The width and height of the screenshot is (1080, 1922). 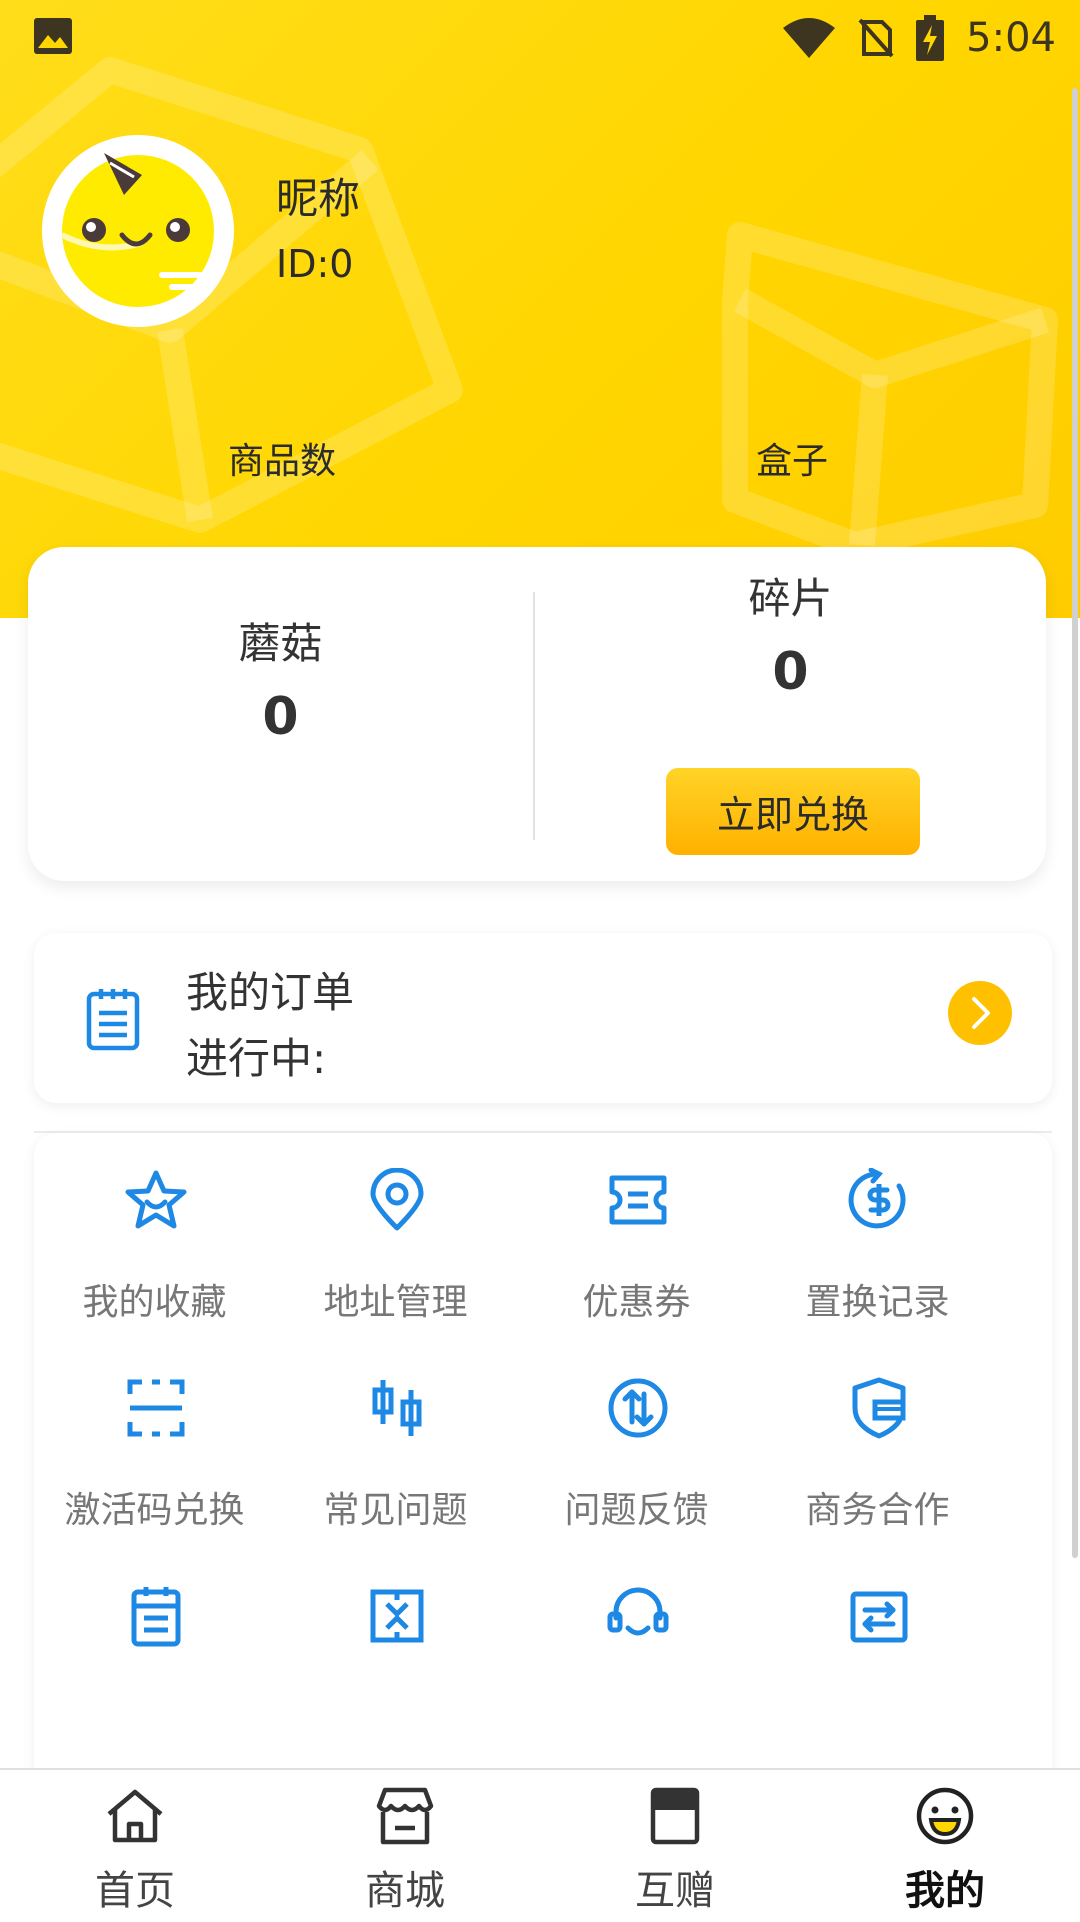 I want to click on grid-item-label: 常见问题, so click(x=395, y=1510).